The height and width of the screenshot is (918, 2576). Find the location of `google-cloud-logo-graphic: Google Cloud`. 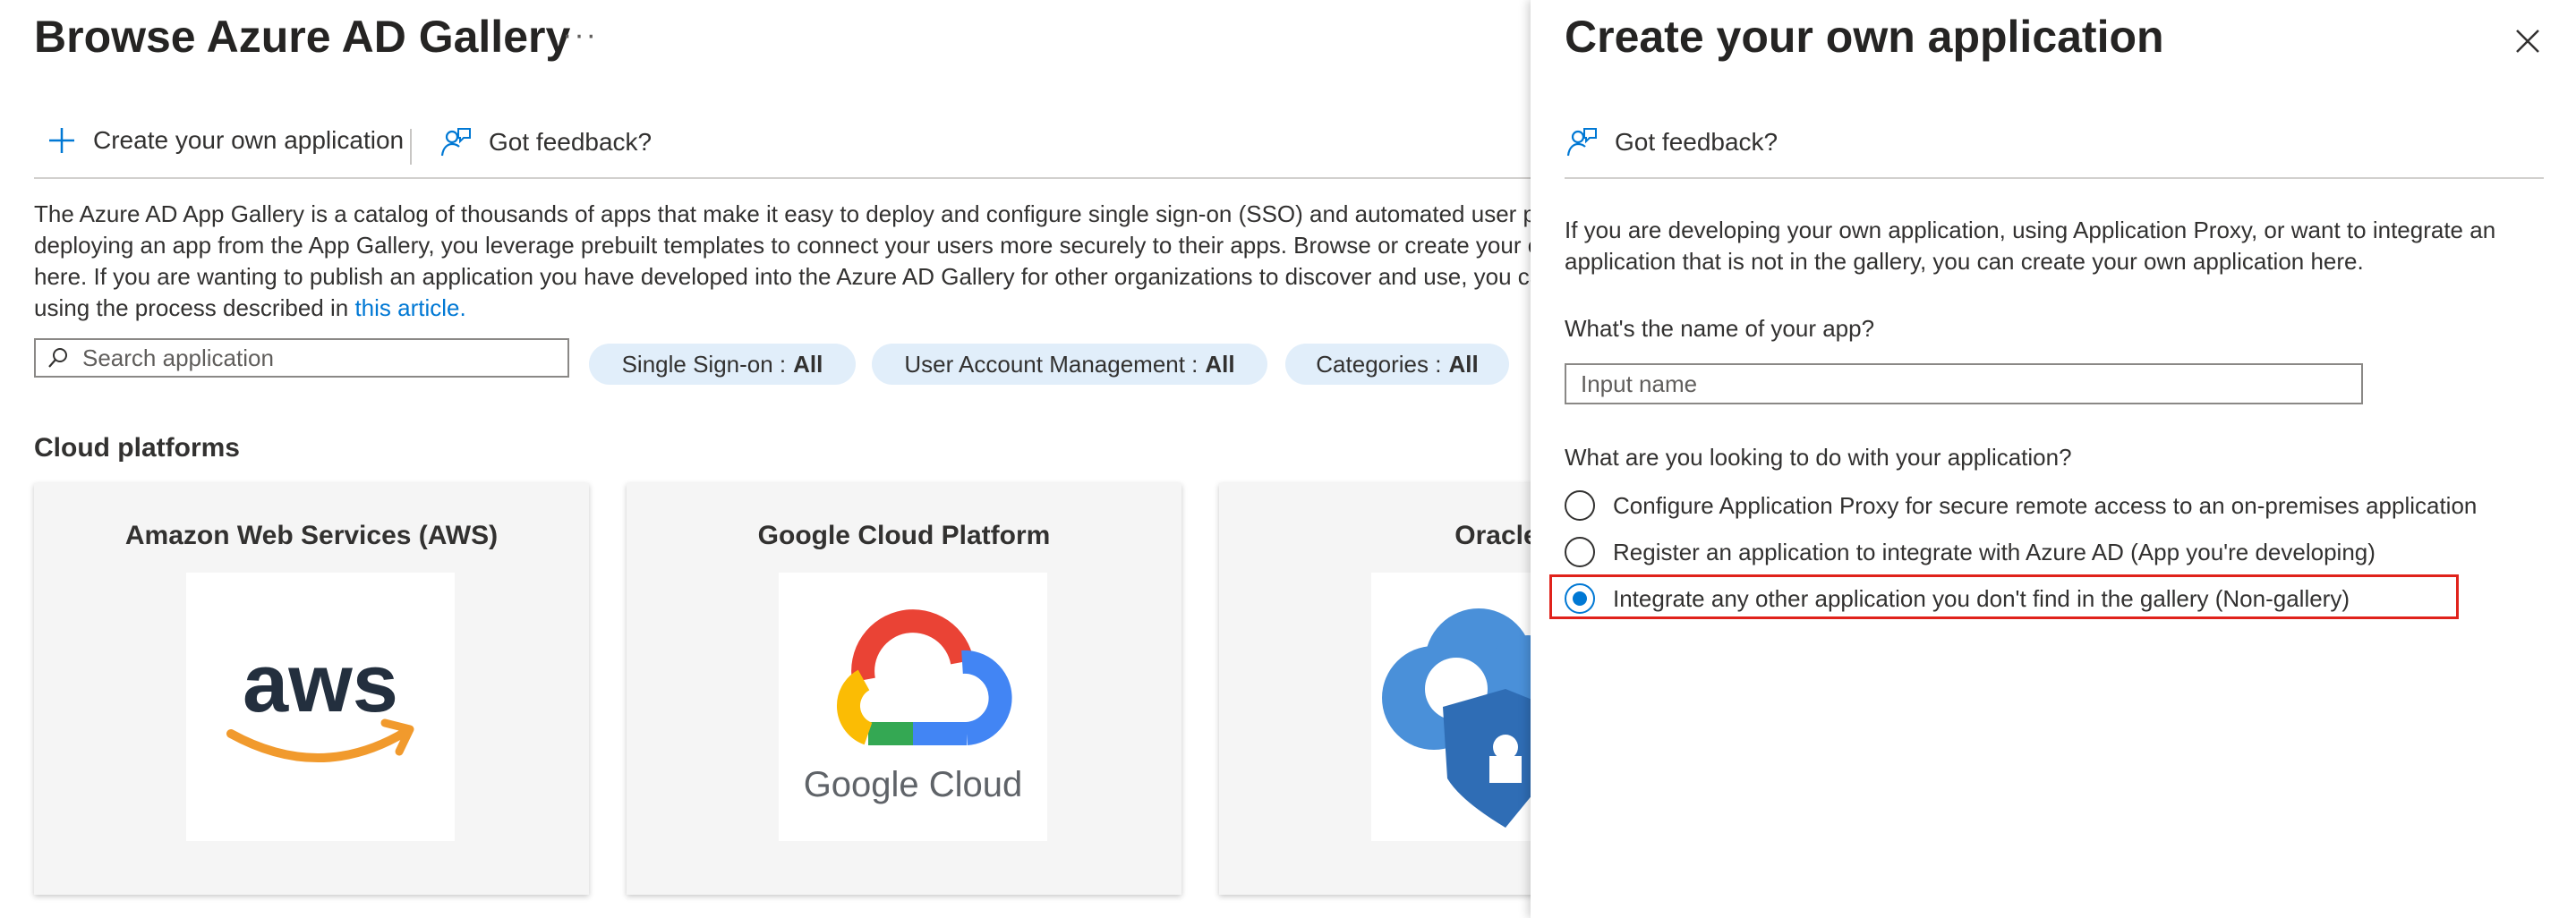

google-cloud-logo-graphic: Google Cloud is located at coordinates (913, 706).